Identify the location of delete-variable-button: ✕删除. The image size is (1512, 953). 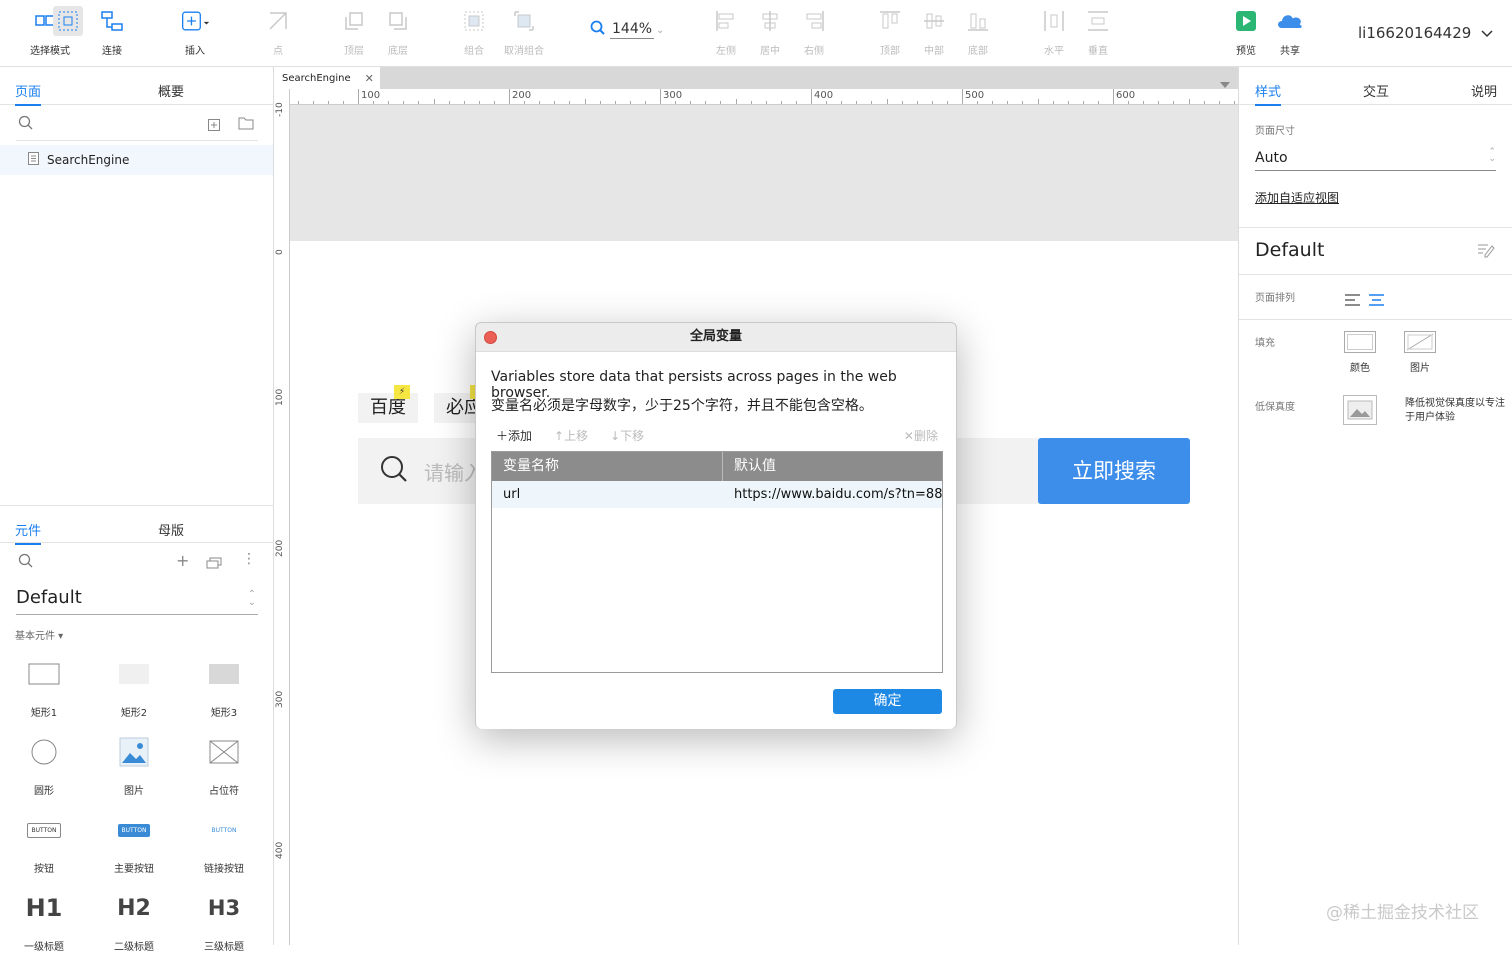
(921, 435).